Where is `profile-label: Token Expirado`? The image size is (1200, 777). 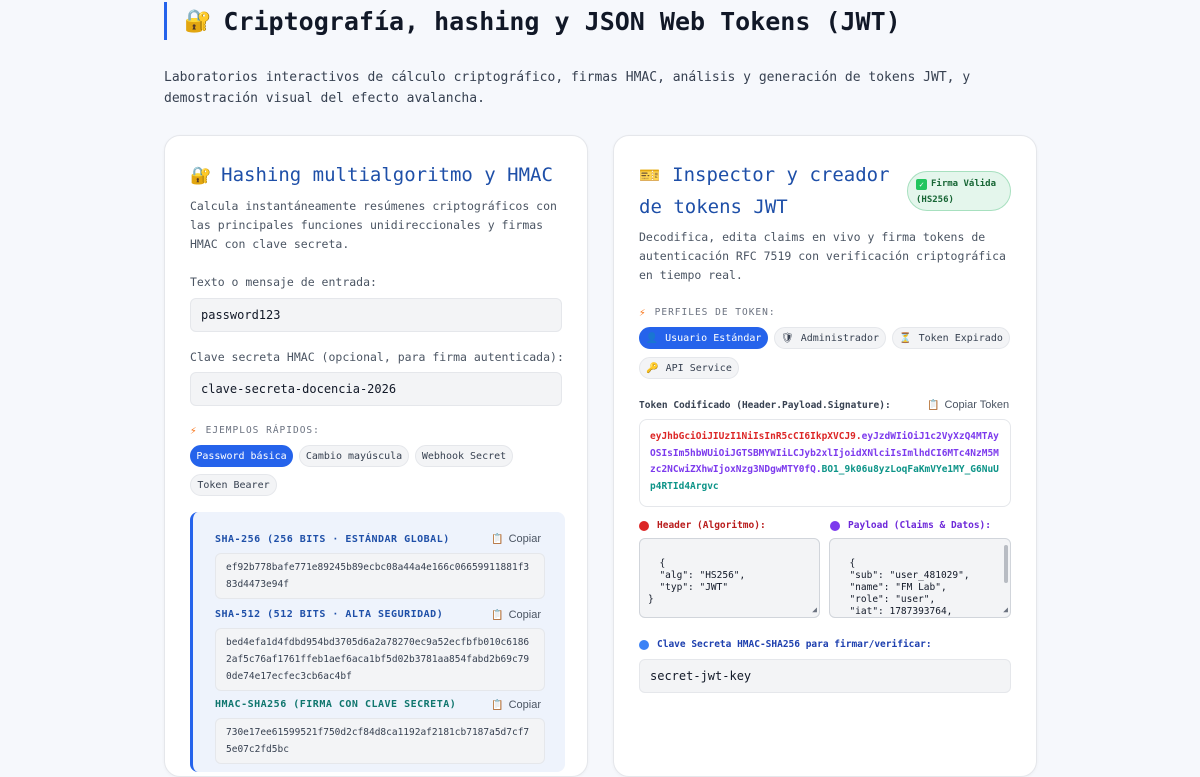 profile-label: Token Expirado is located at coordinates (960, 338).